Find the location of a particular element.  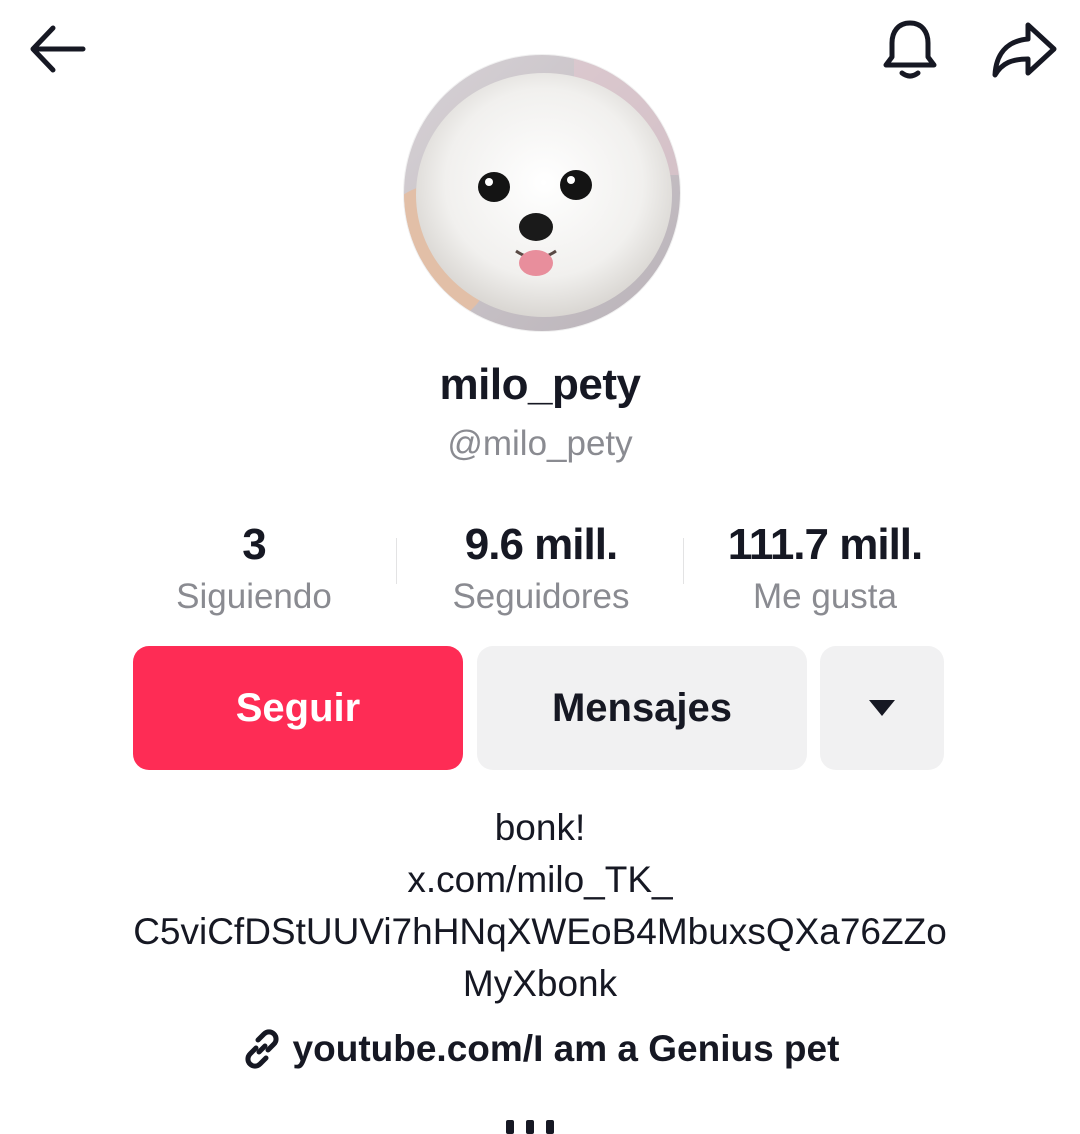

bio-line: C5viCfDStUUVi7hHNqXWEoB4MbuxsQXa76ZZo is located at coordinates (540, 931).